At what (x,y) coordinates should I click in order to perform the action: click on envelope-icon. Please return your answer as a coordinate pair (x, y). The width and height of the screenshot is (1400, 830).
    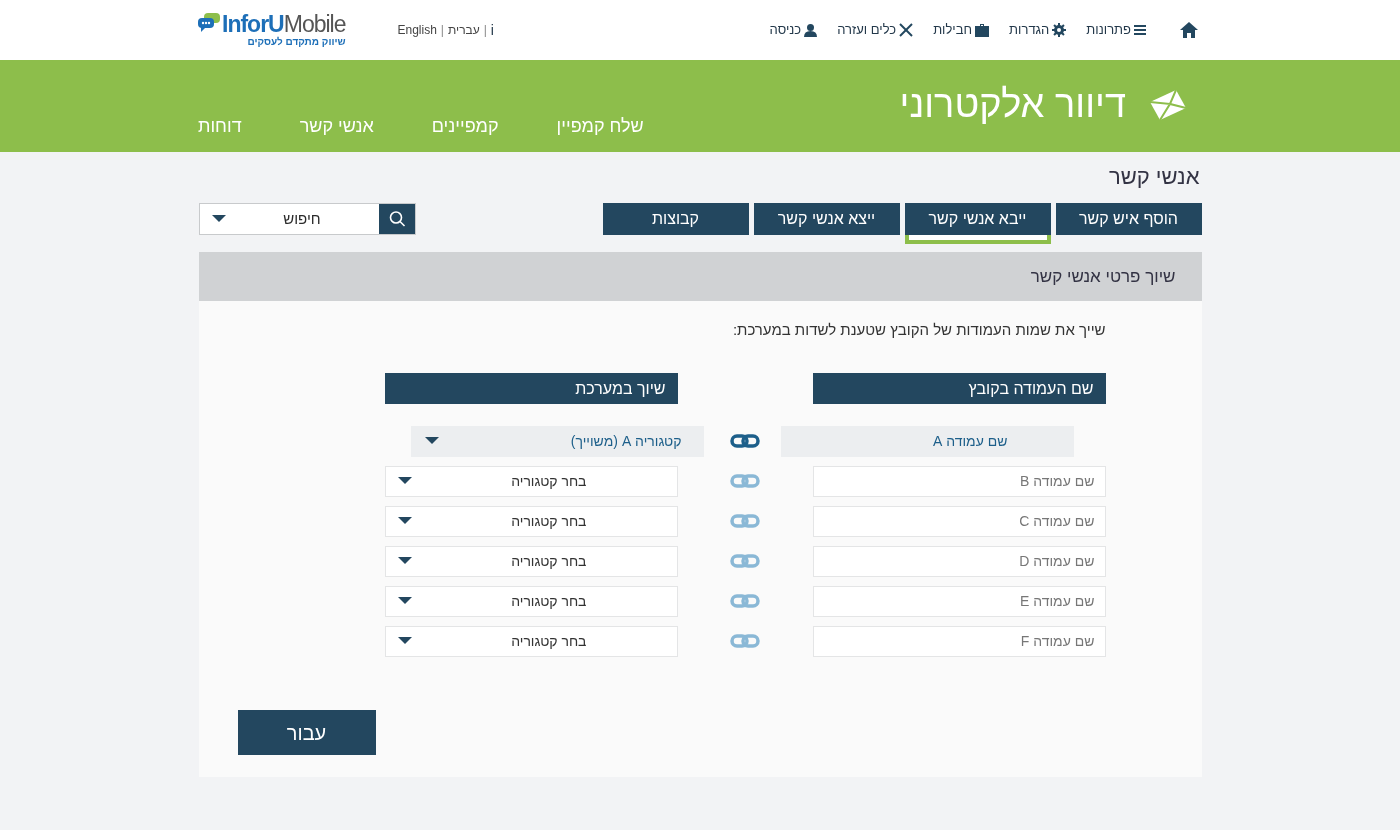
    Looking at the image, I should click on (1168, 104).